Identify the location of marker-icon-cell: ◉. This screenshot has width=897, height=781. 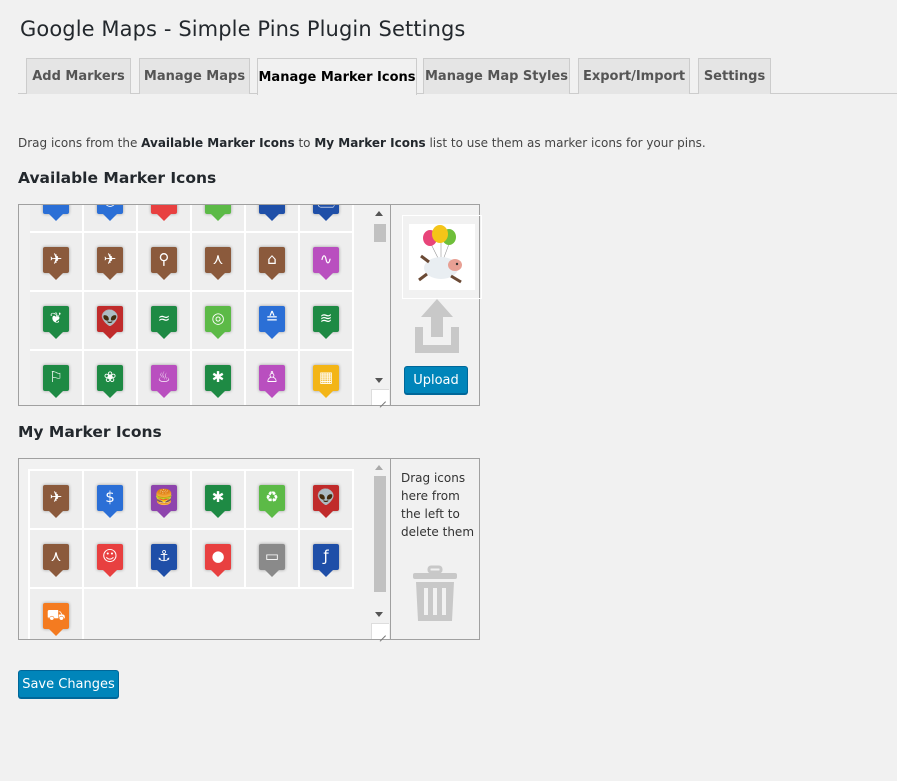
(111, 219).